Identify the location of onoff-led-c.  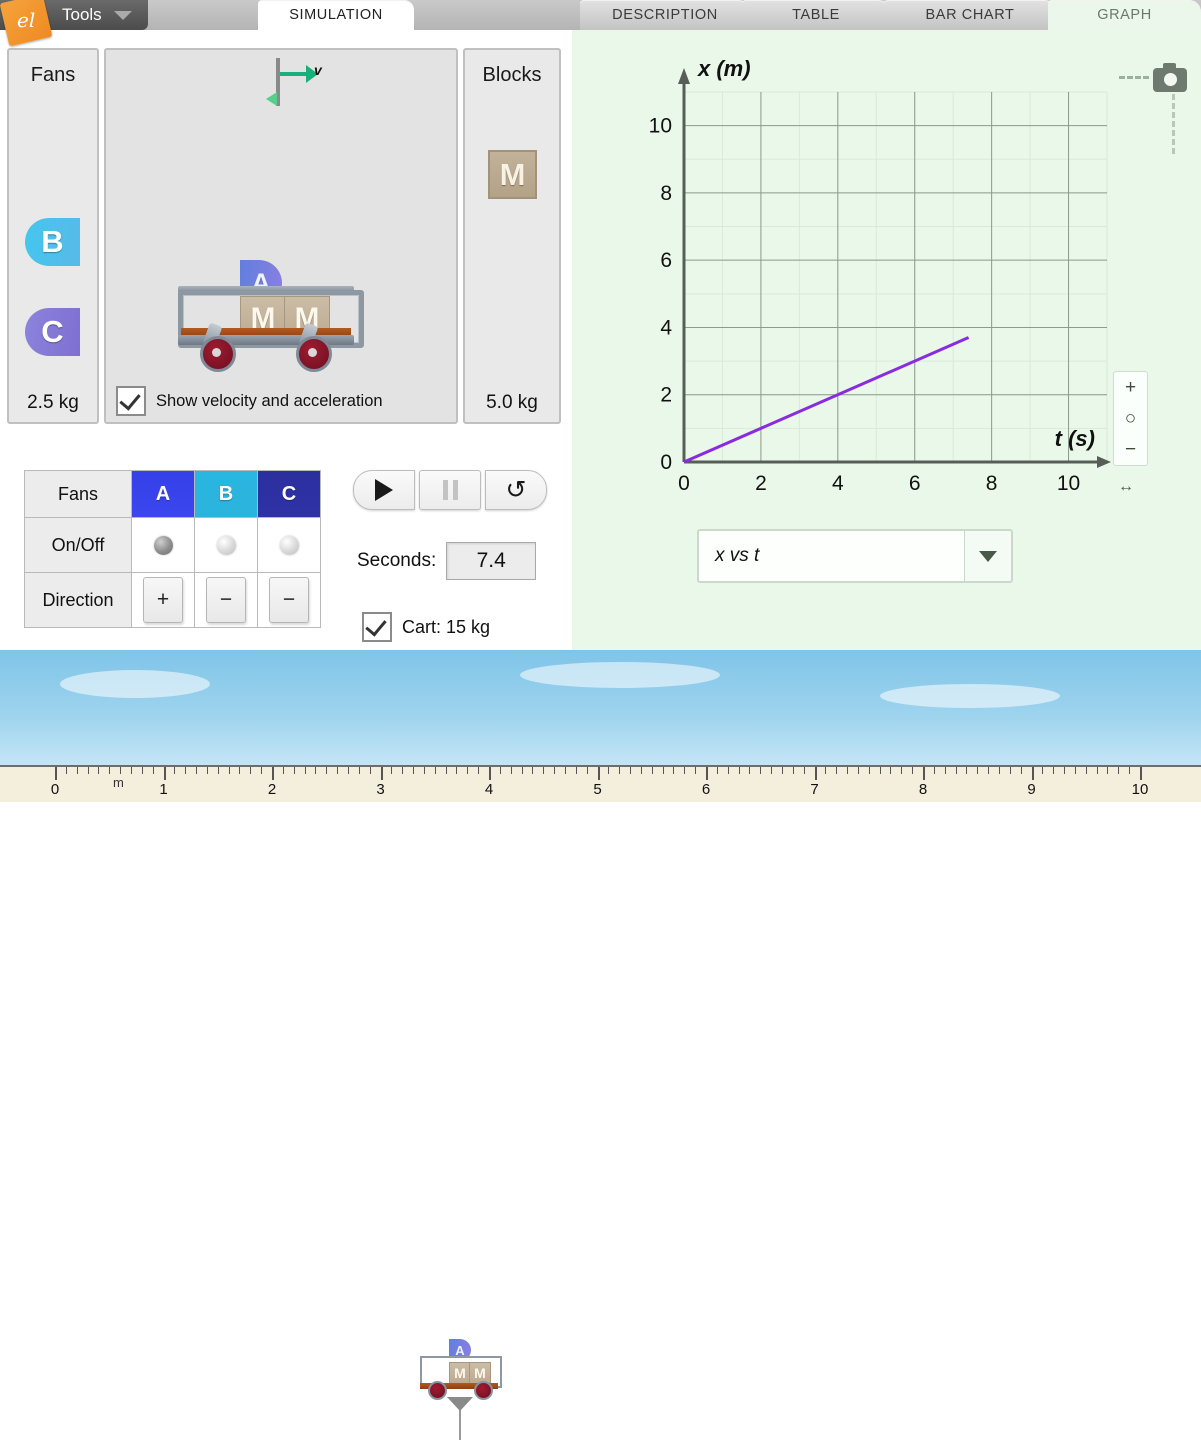
(289, 545).